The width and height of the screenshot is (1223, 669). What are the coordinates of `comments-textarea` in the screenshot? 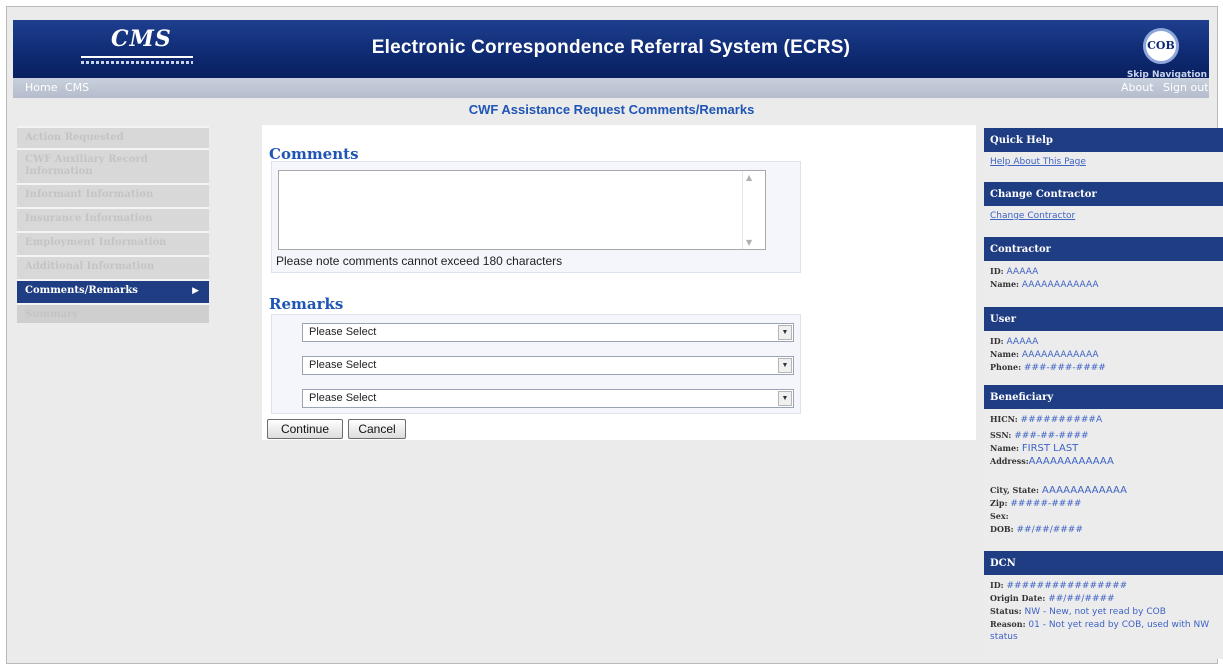 It's located at (522, 210).